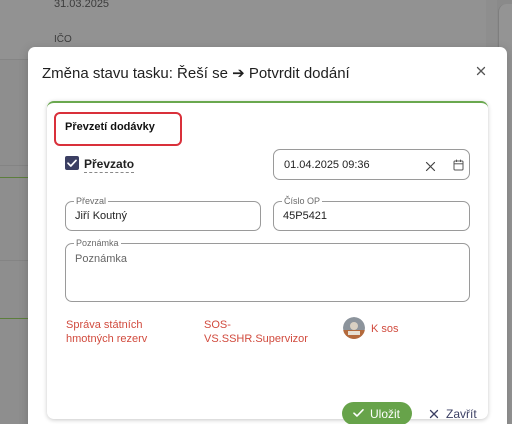 The width and height of the screenshot is (512, 424). Describe the element at coordinates (371, 164) in the screenshot. I see `datetime-field: 01.04.2025 09:36` at that location.